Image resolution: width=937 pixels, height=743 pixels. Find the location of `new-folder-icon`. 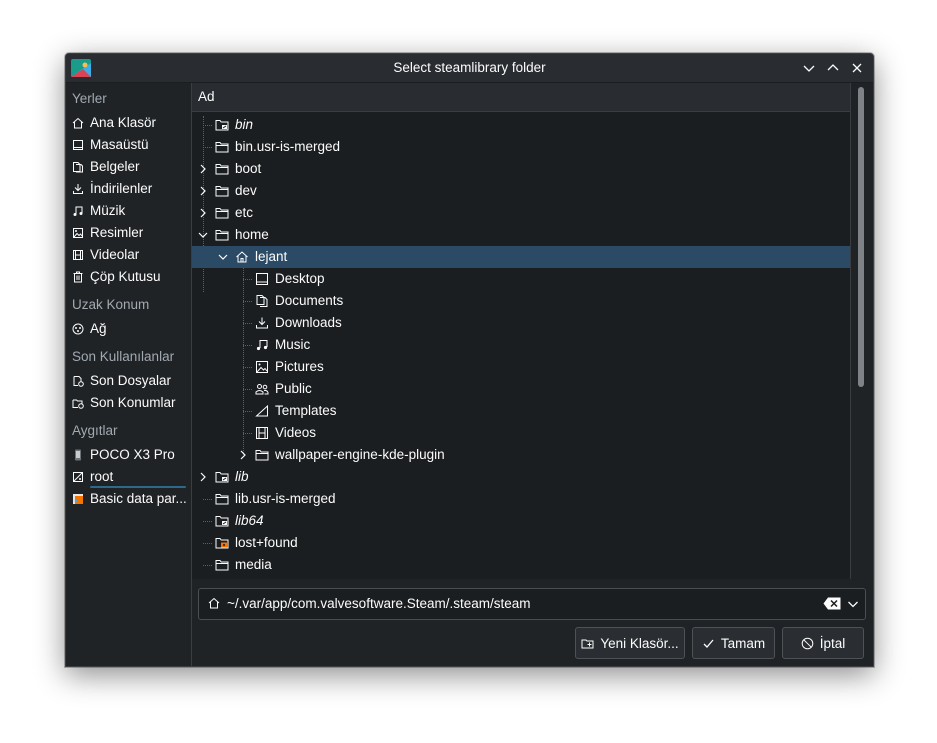

new-folder-icon is located at coordinates (587, 643).